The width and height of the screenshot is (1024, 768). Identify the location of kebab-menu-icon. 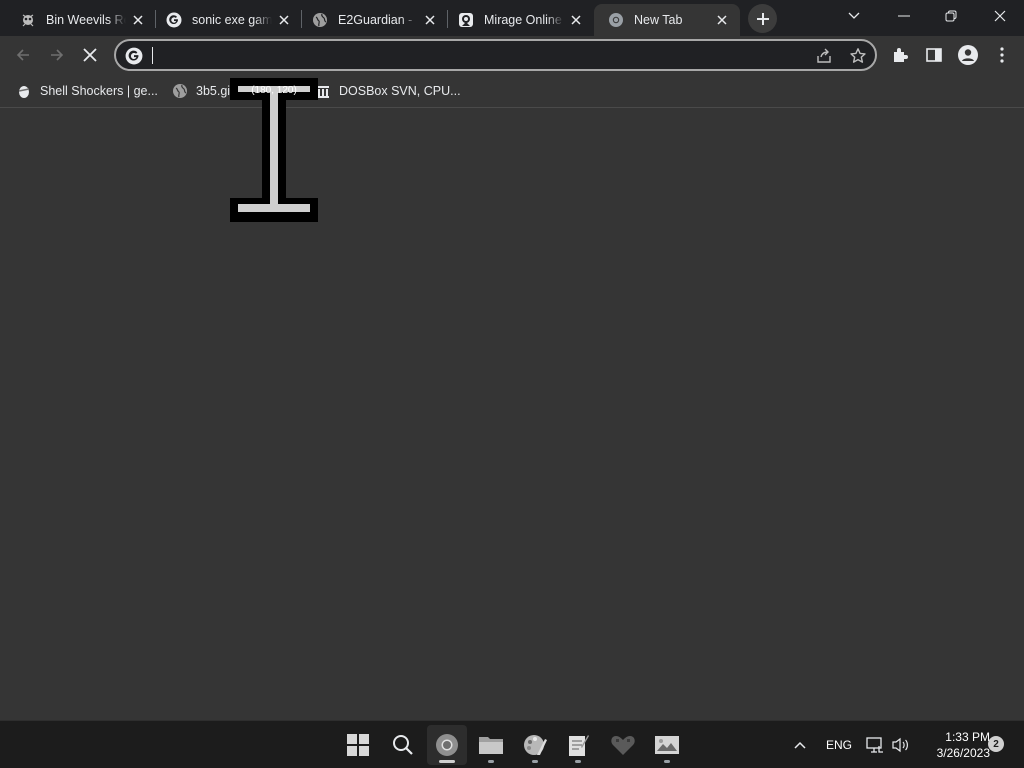
(1002, 55).